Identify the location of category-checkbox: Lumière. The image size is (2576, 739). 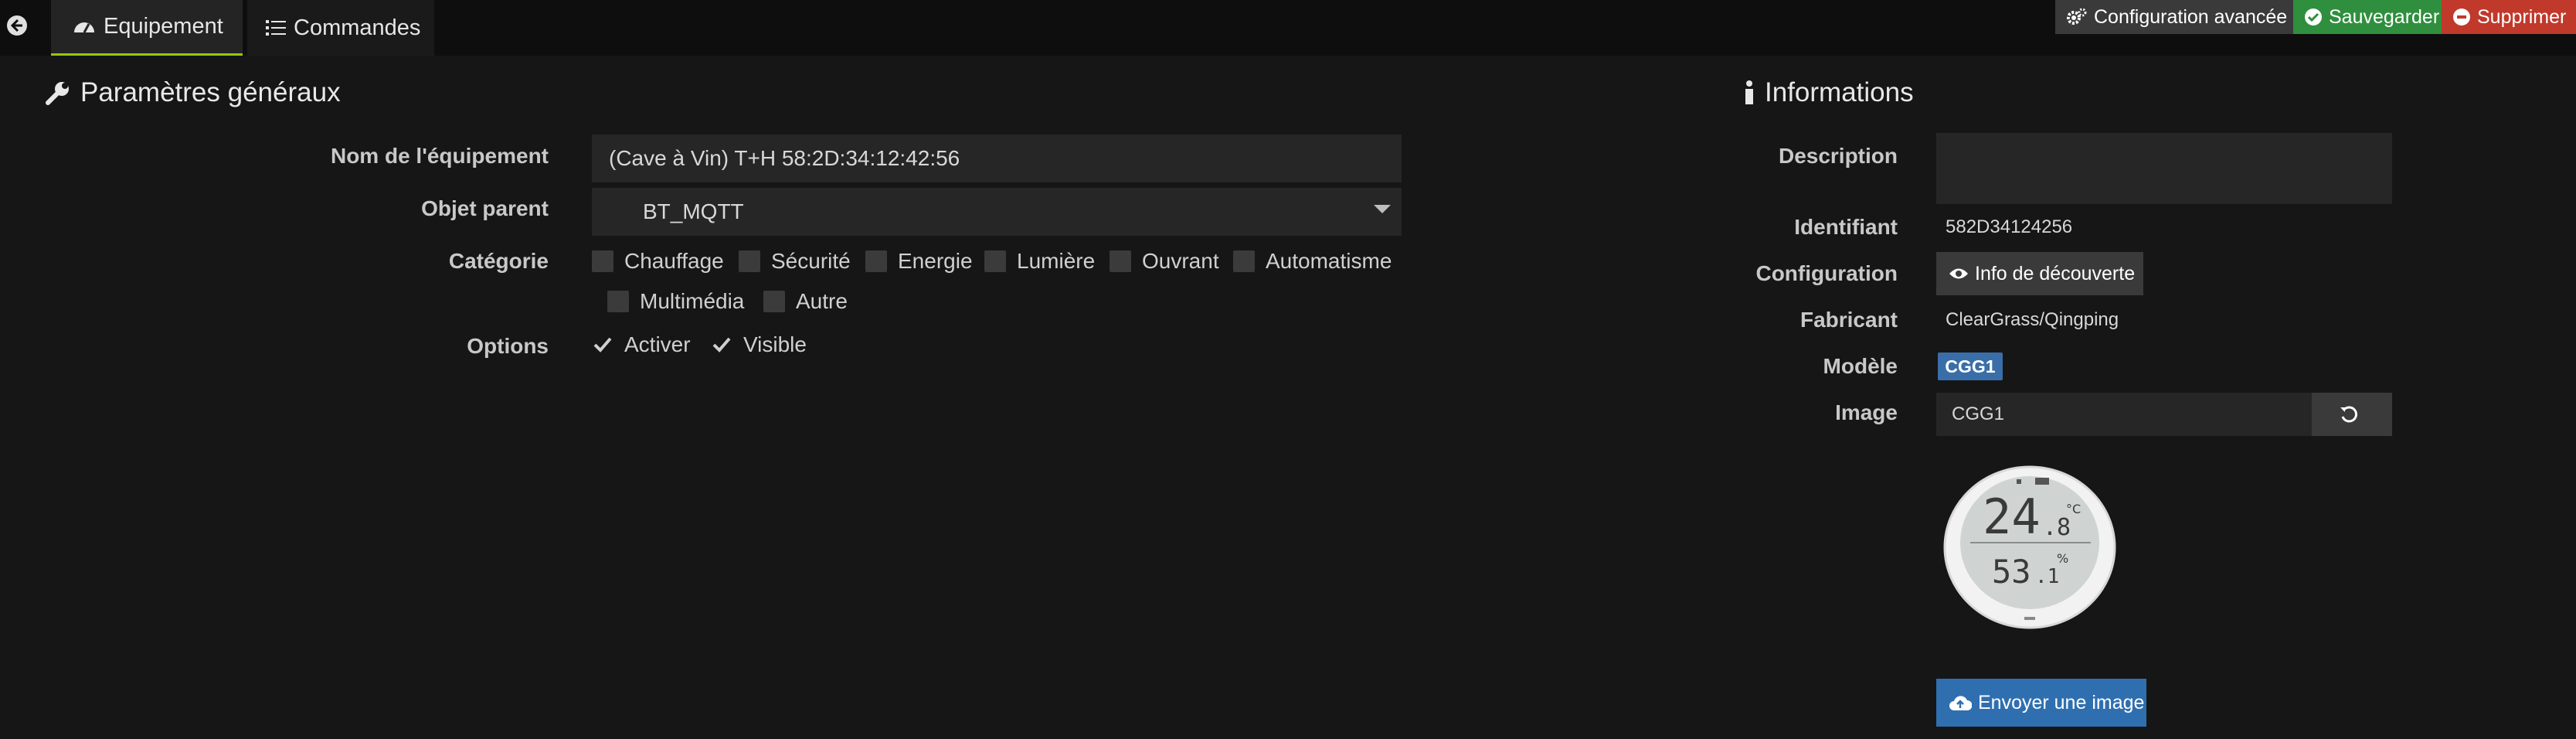
(1039, 261).